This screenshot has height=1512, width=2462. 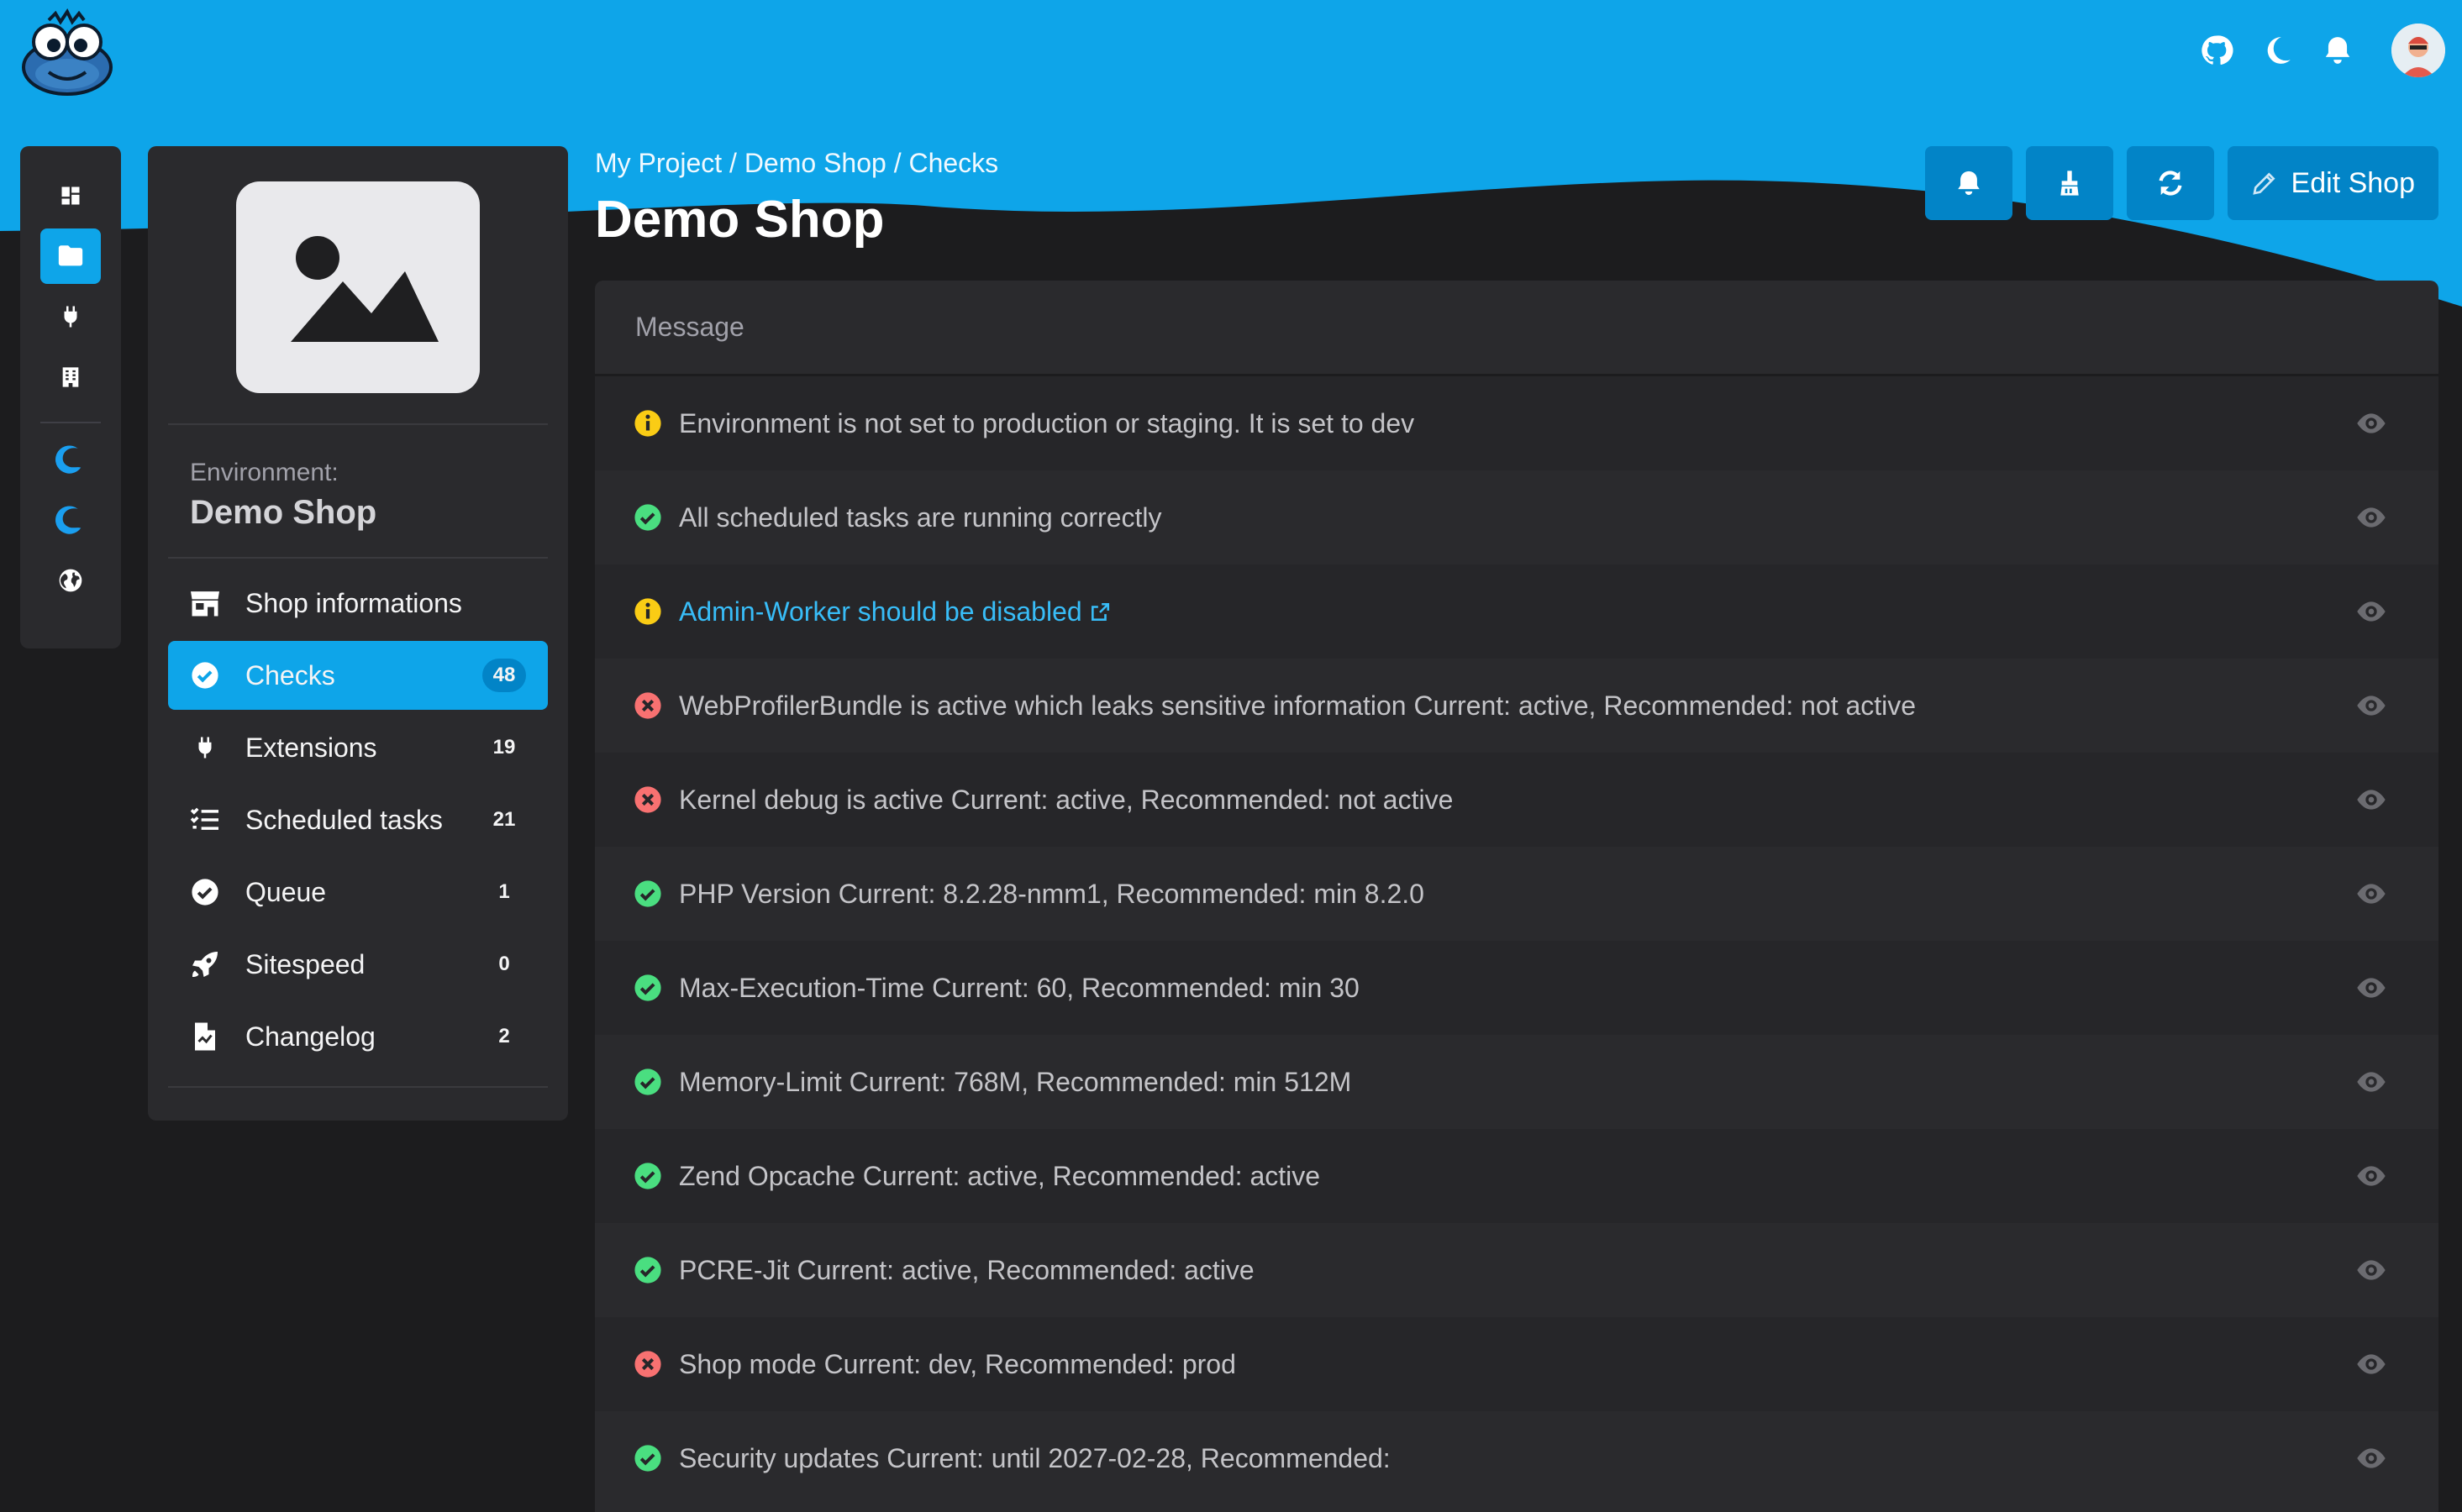 I want to click on folder-icon, so click(x=70, y=255).